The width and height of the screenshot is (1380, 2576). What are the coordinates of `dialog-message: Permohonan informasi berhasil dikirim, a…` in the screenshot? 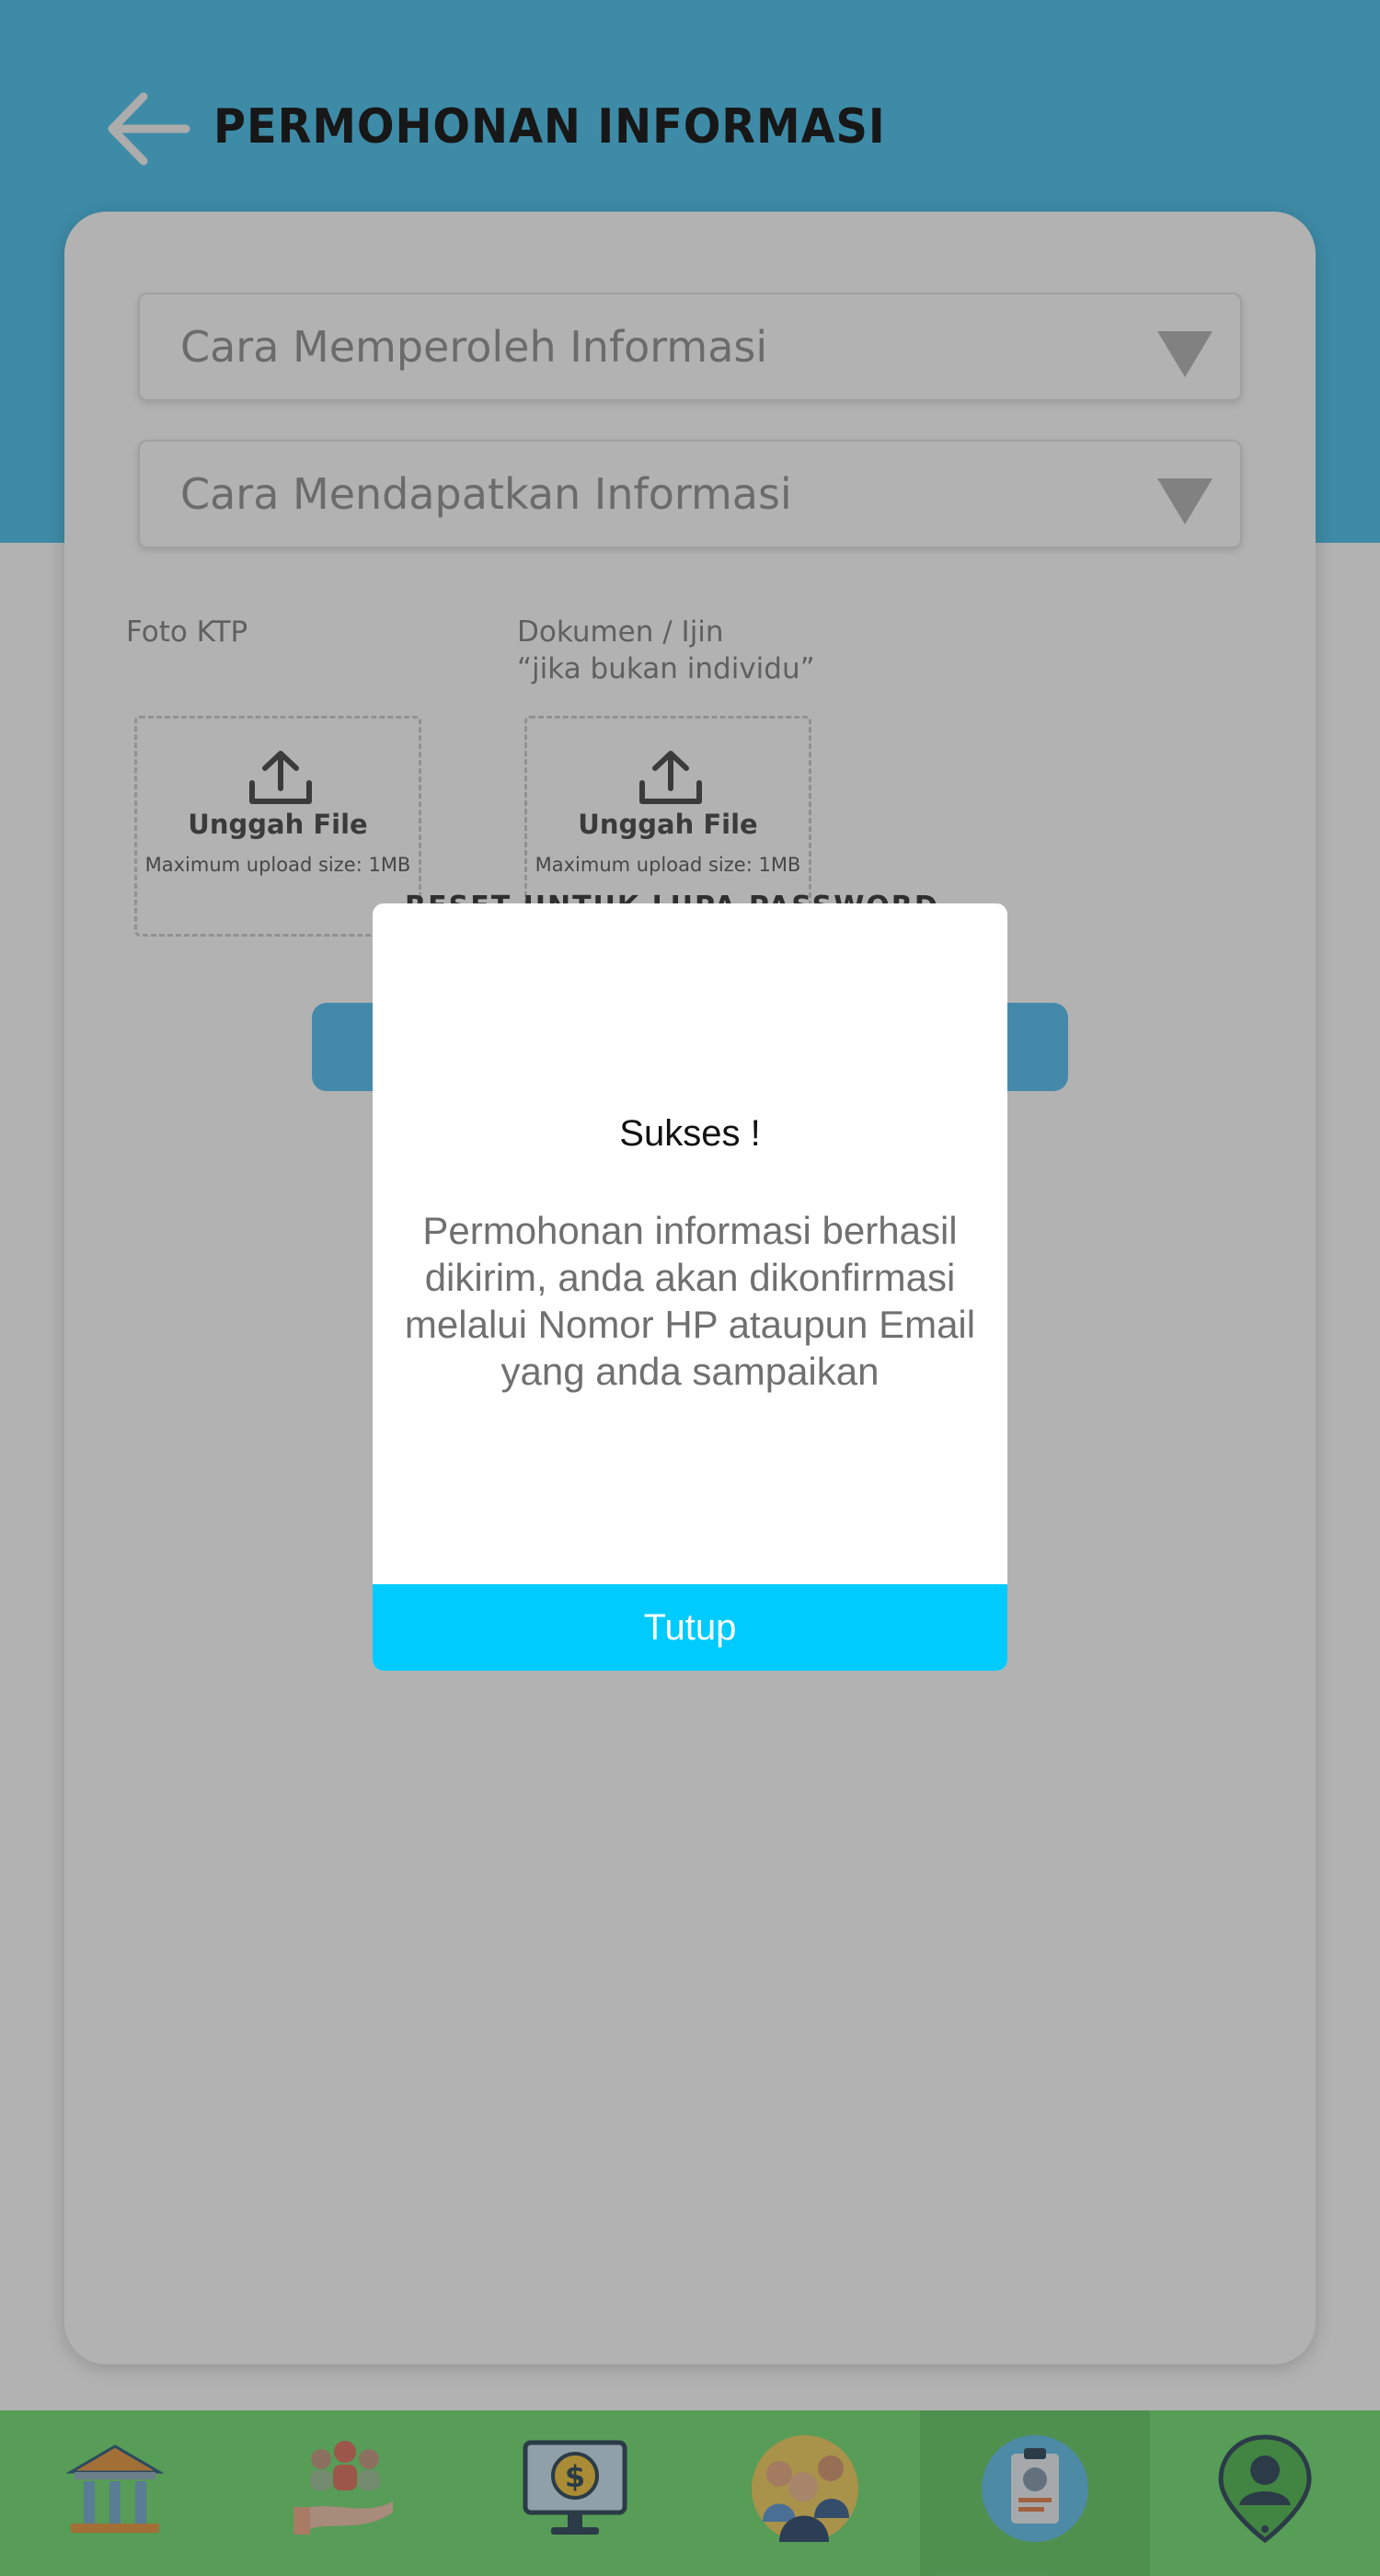 It's located at (690, 1301).